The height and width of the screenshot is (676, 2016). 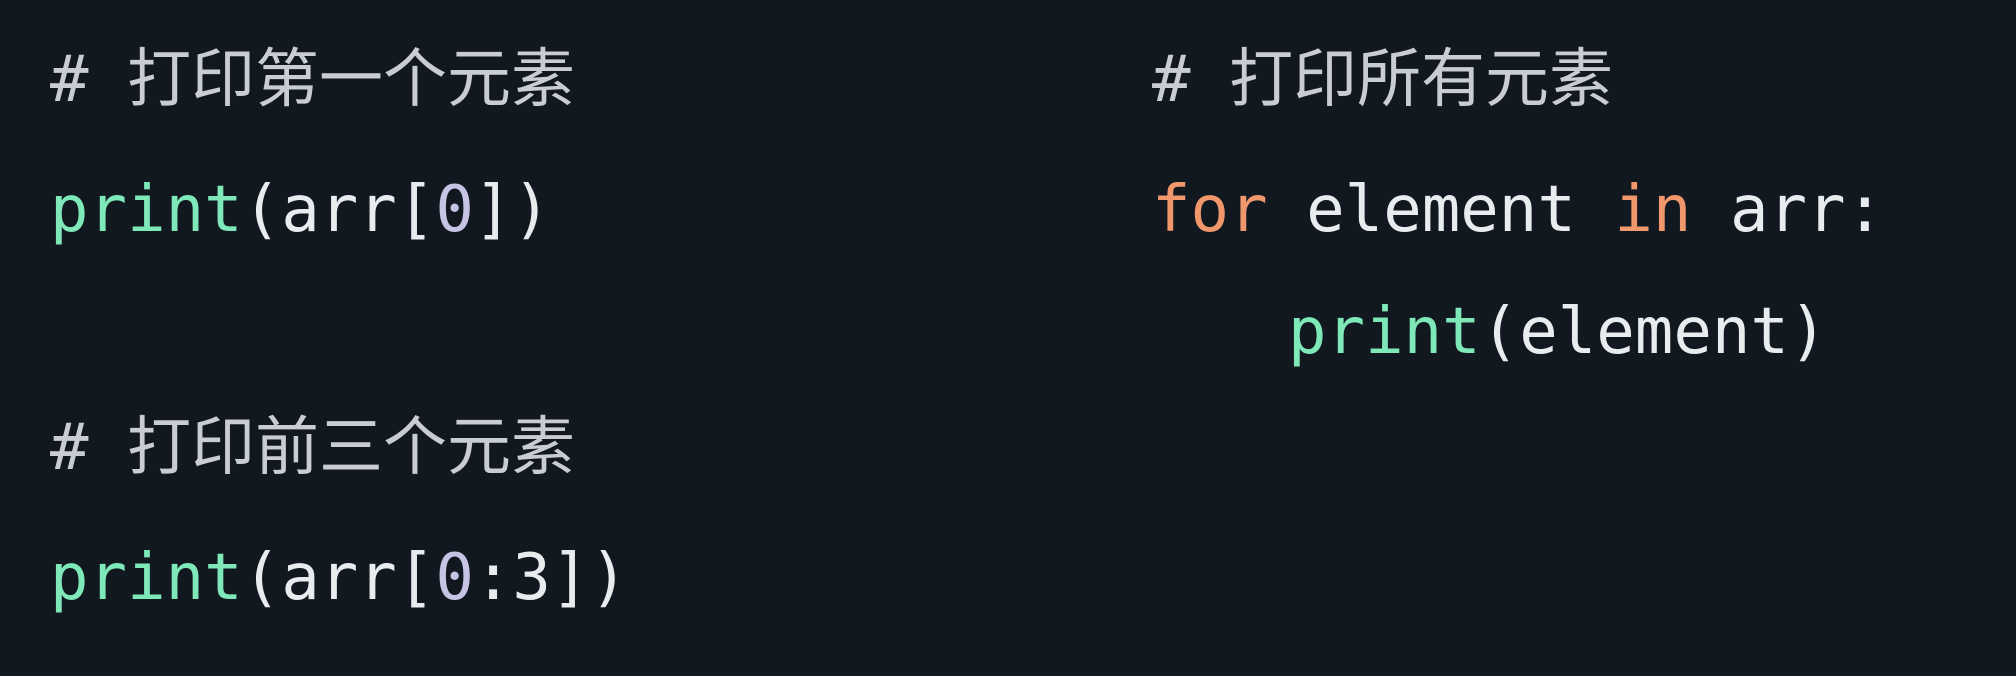 I want to click on code-for-loop: for element in arr:, so click(x=1518, y=210).